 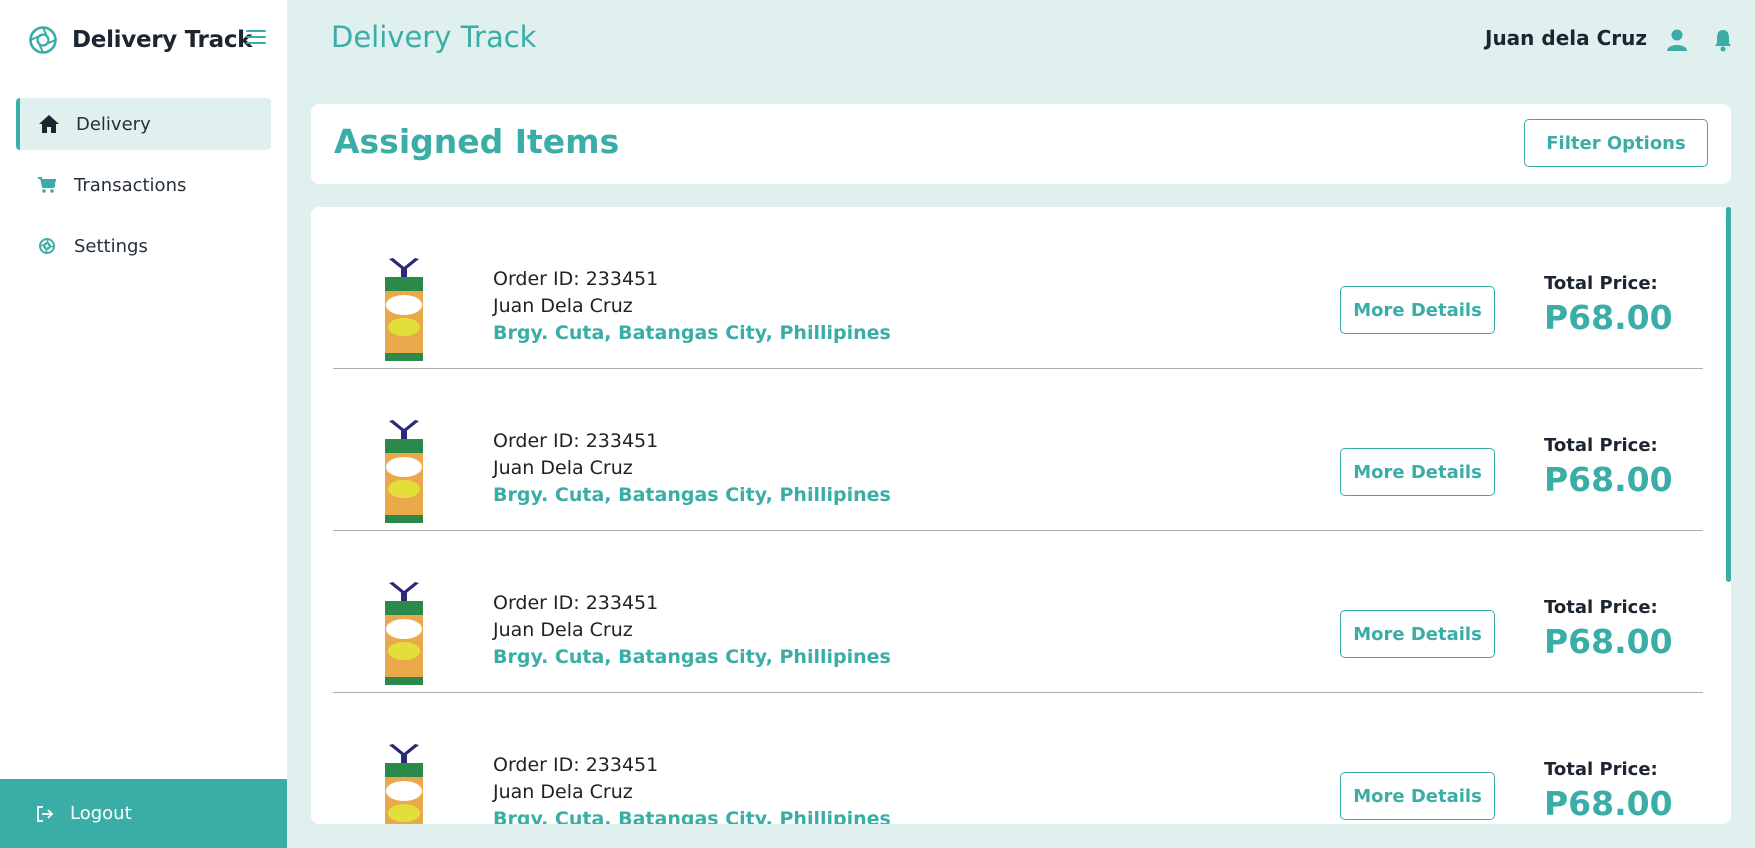 I want to click on sidebar-item-settings: Settings, so click(x=143, y=246).